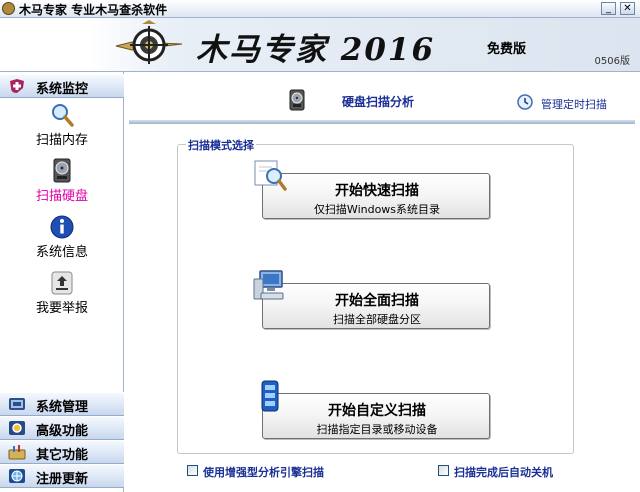 The width and height of the screenshot is (640, 492). What do you see at coordinates (525, 102) in the screenshot?
I see `clock-icon` at bounding box center [525, 102].